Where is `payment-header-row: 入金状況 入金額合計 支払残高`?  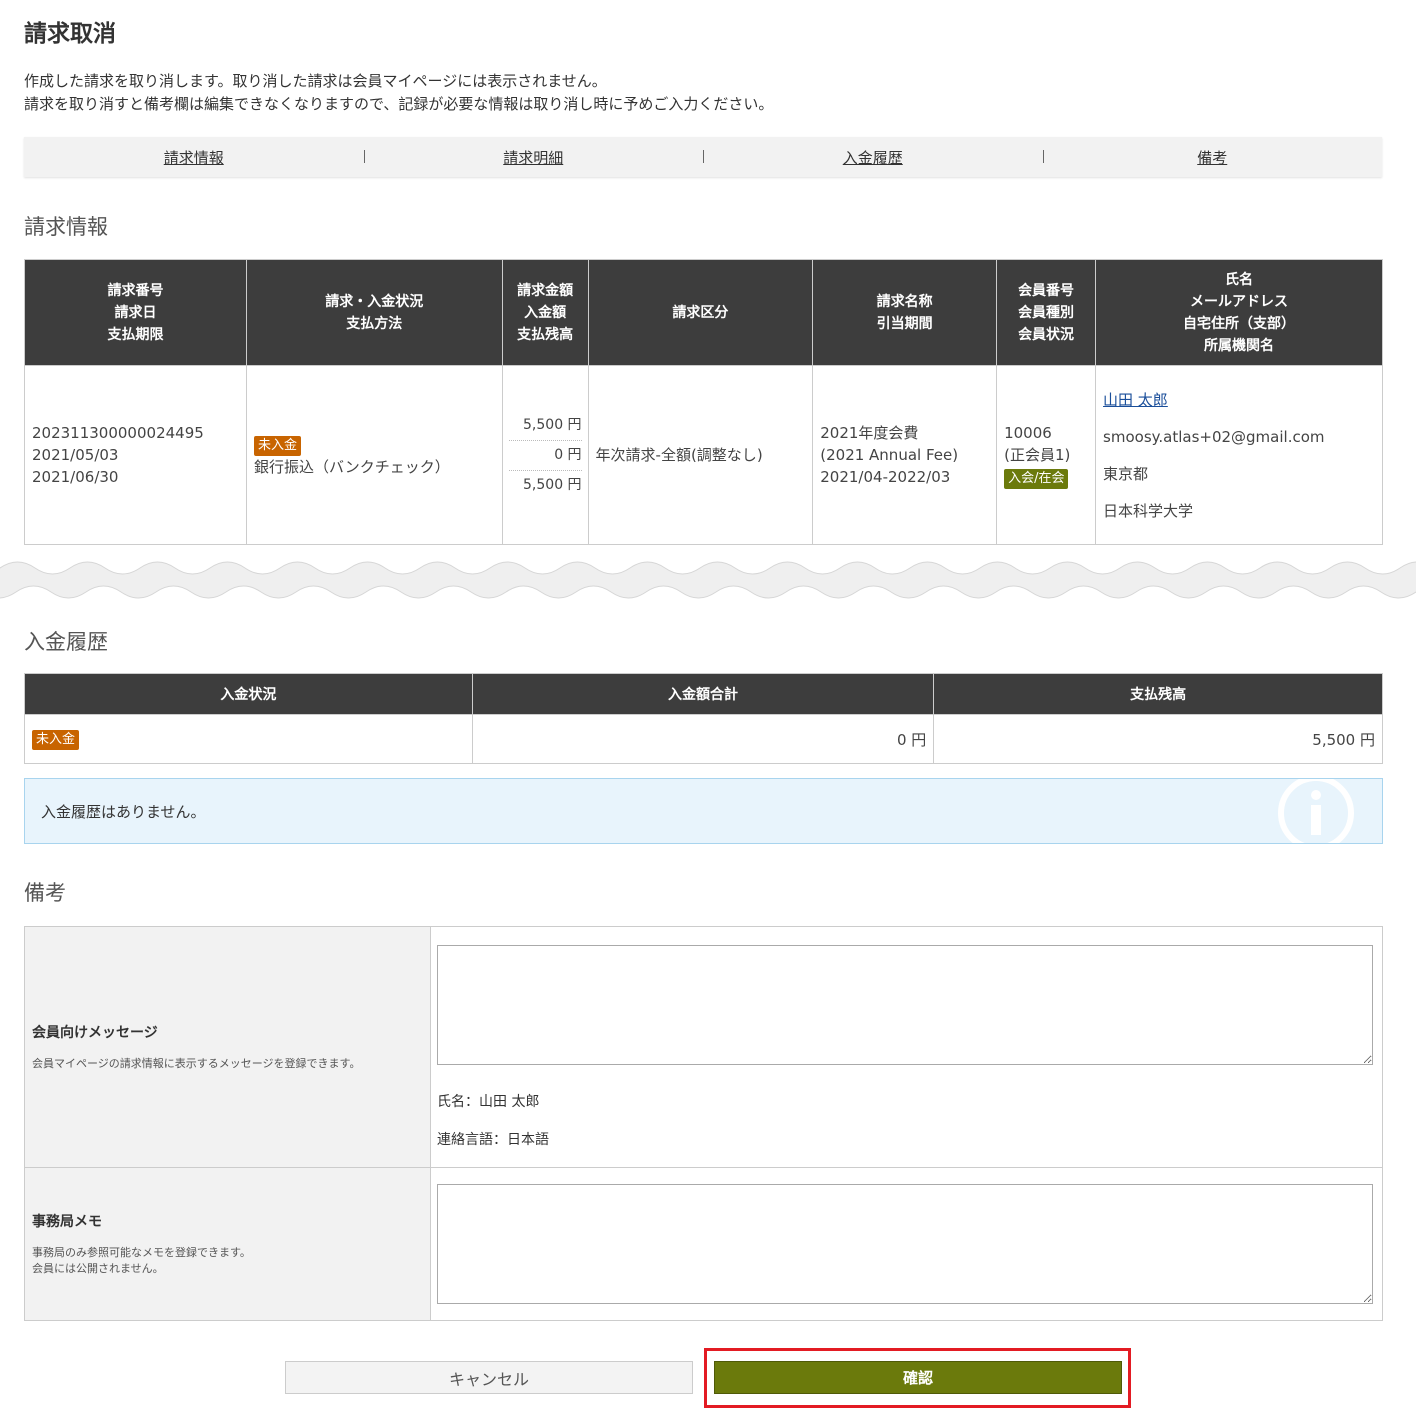 payment-header-row: 入金状況 入金額合計 支払残高 is located at coordinates (703, 694).